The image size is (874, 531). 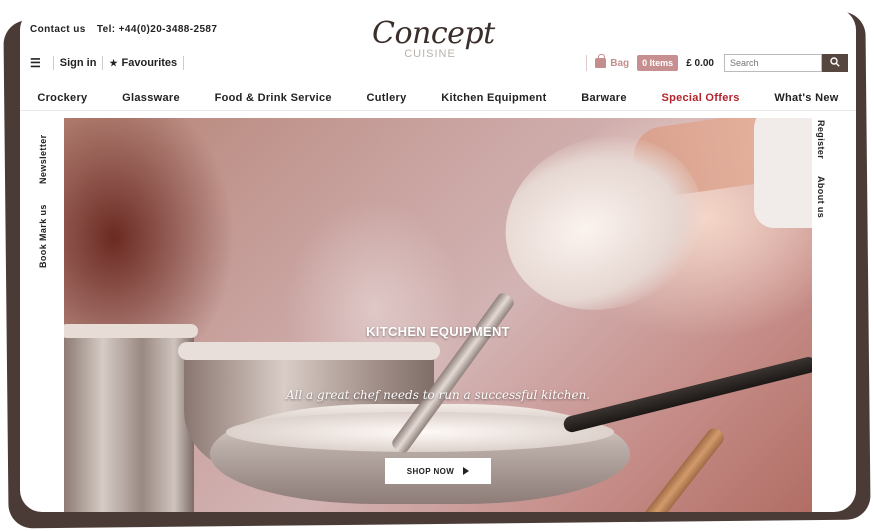 What do you see at coordinates (58, 29) in the screenshot?
I see `contact-us-link: Contact us` at bounding box center [58, 29].